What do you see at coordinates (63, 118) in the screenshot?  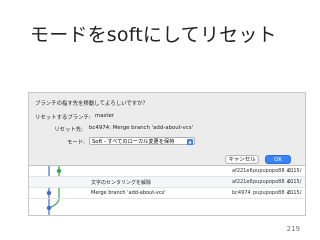 I see `branch-label: リセットするブランチ:` at bounding box center [63, 118].